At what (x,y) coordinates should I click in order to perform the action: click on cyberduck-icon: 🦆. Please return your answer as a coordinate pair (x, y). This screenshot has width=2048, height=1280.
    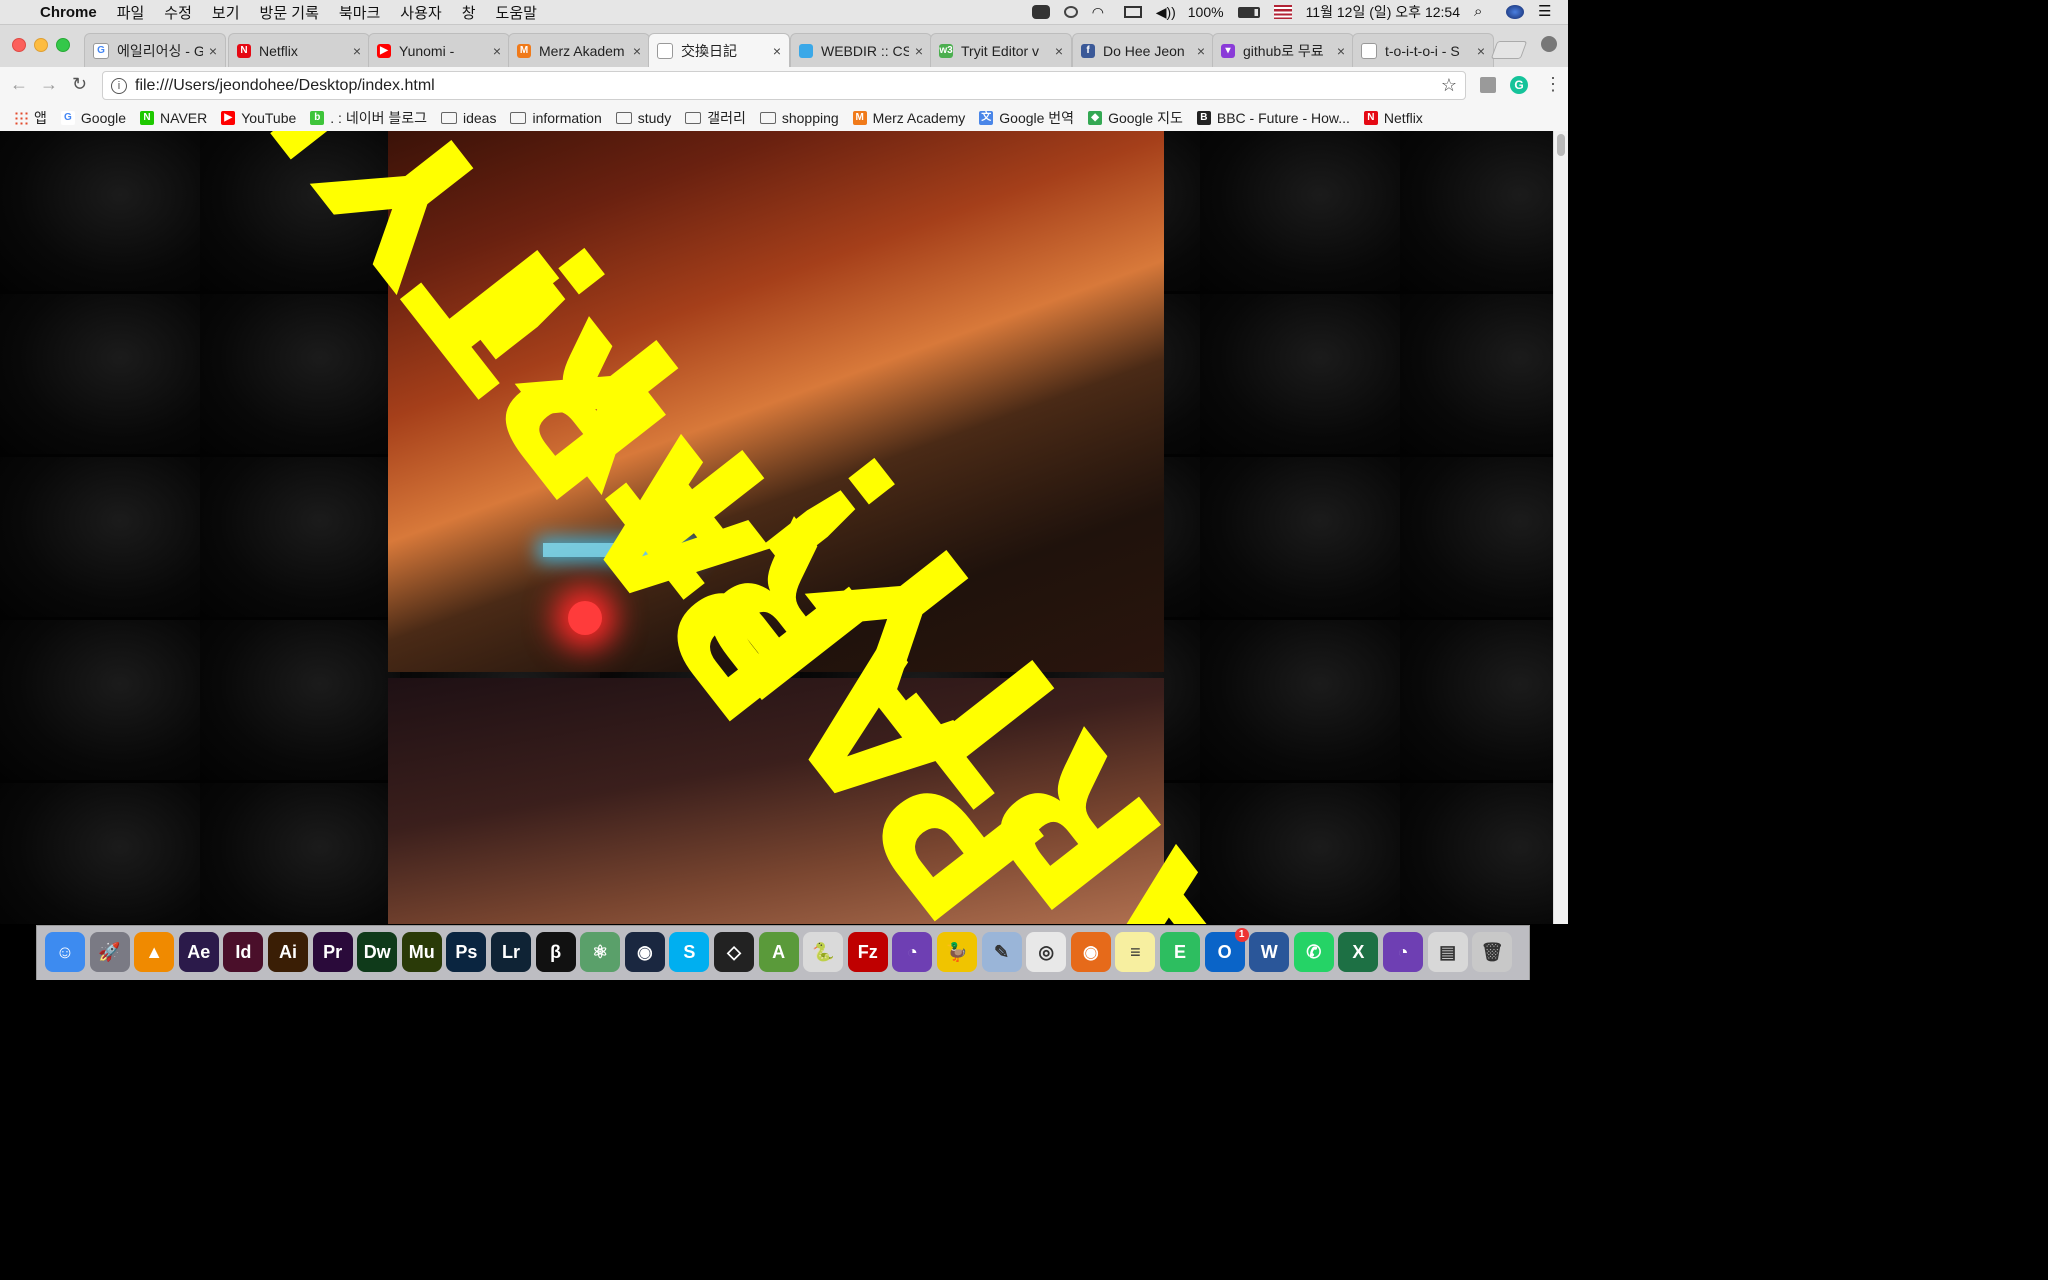
    Looking at the image, I should click on (957, 952).